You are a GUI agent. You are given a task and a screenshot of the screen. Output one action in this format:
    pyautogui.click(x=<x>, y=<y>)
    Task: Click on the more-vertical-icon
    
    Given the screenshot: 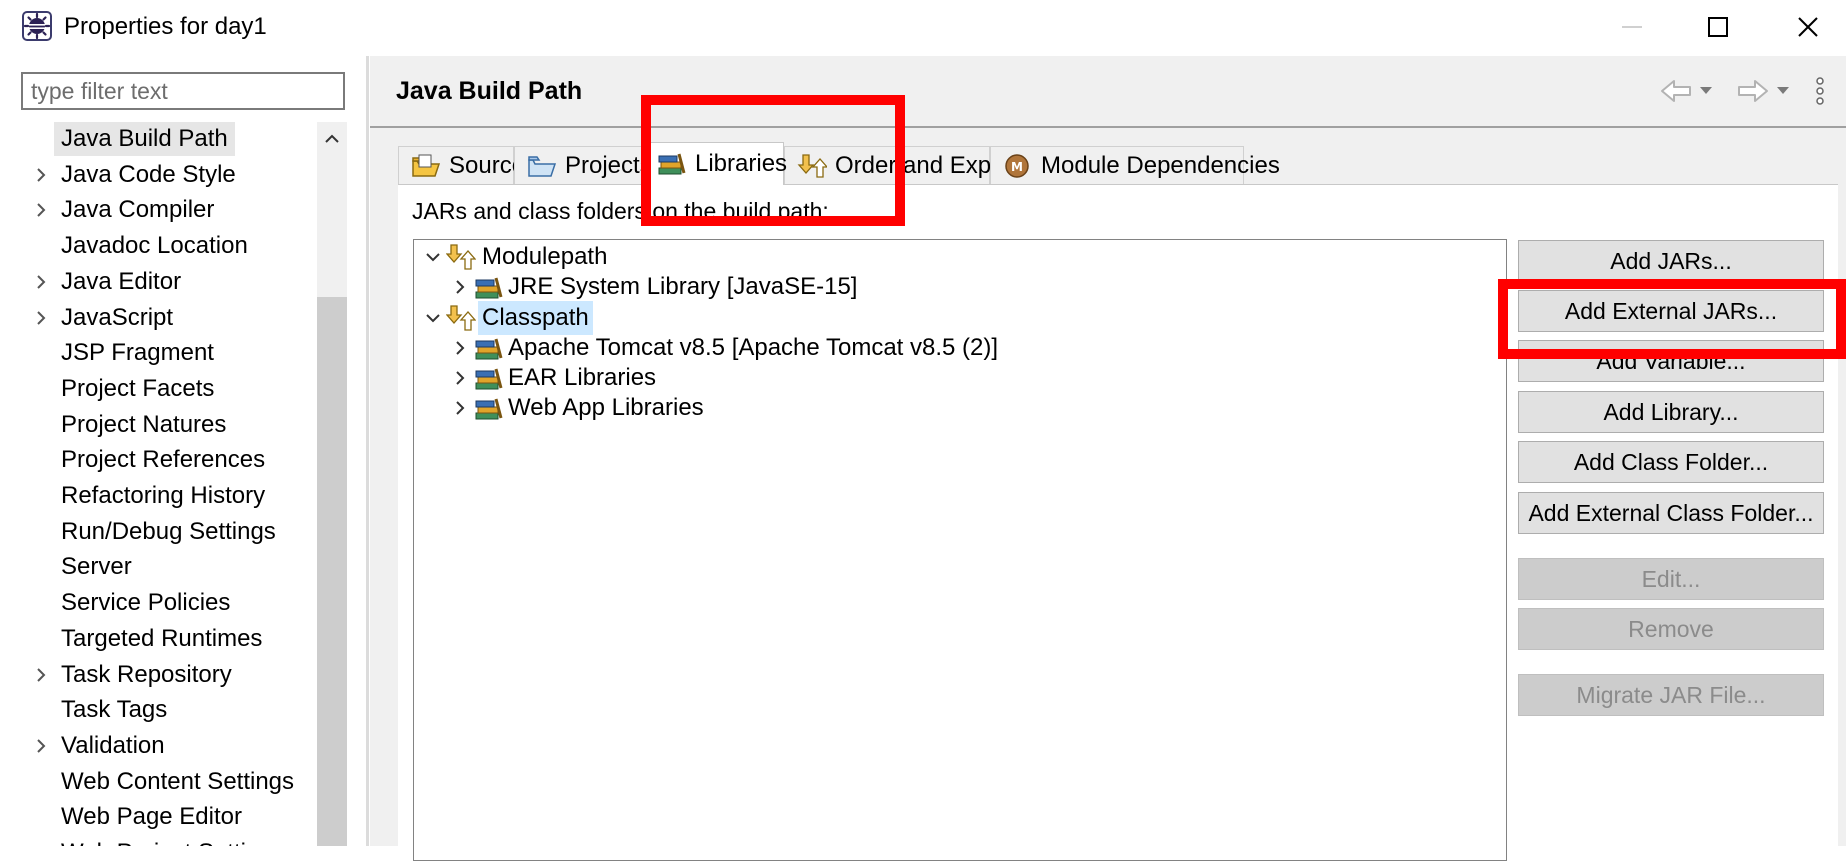 What is the action you would take?
    pyautogui.click(x=1820, y=91)
    